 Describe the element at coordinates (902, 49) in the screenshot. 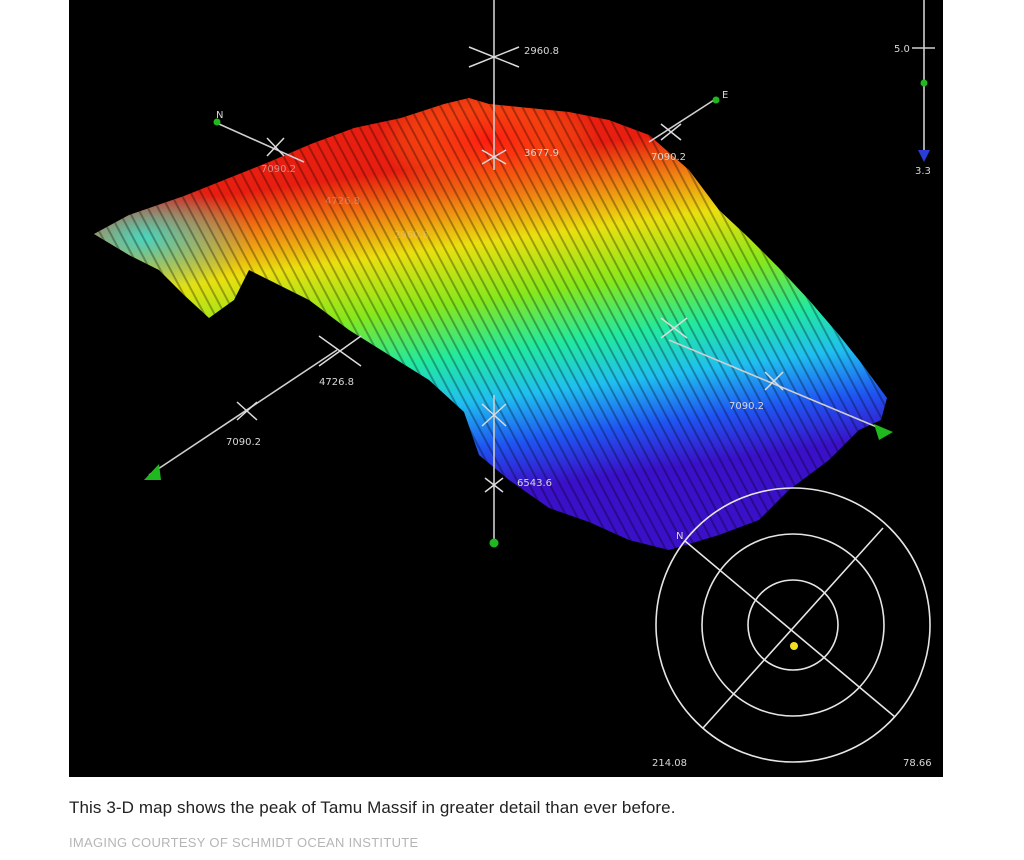

I see `scale-top-value: 5.0` at that location.